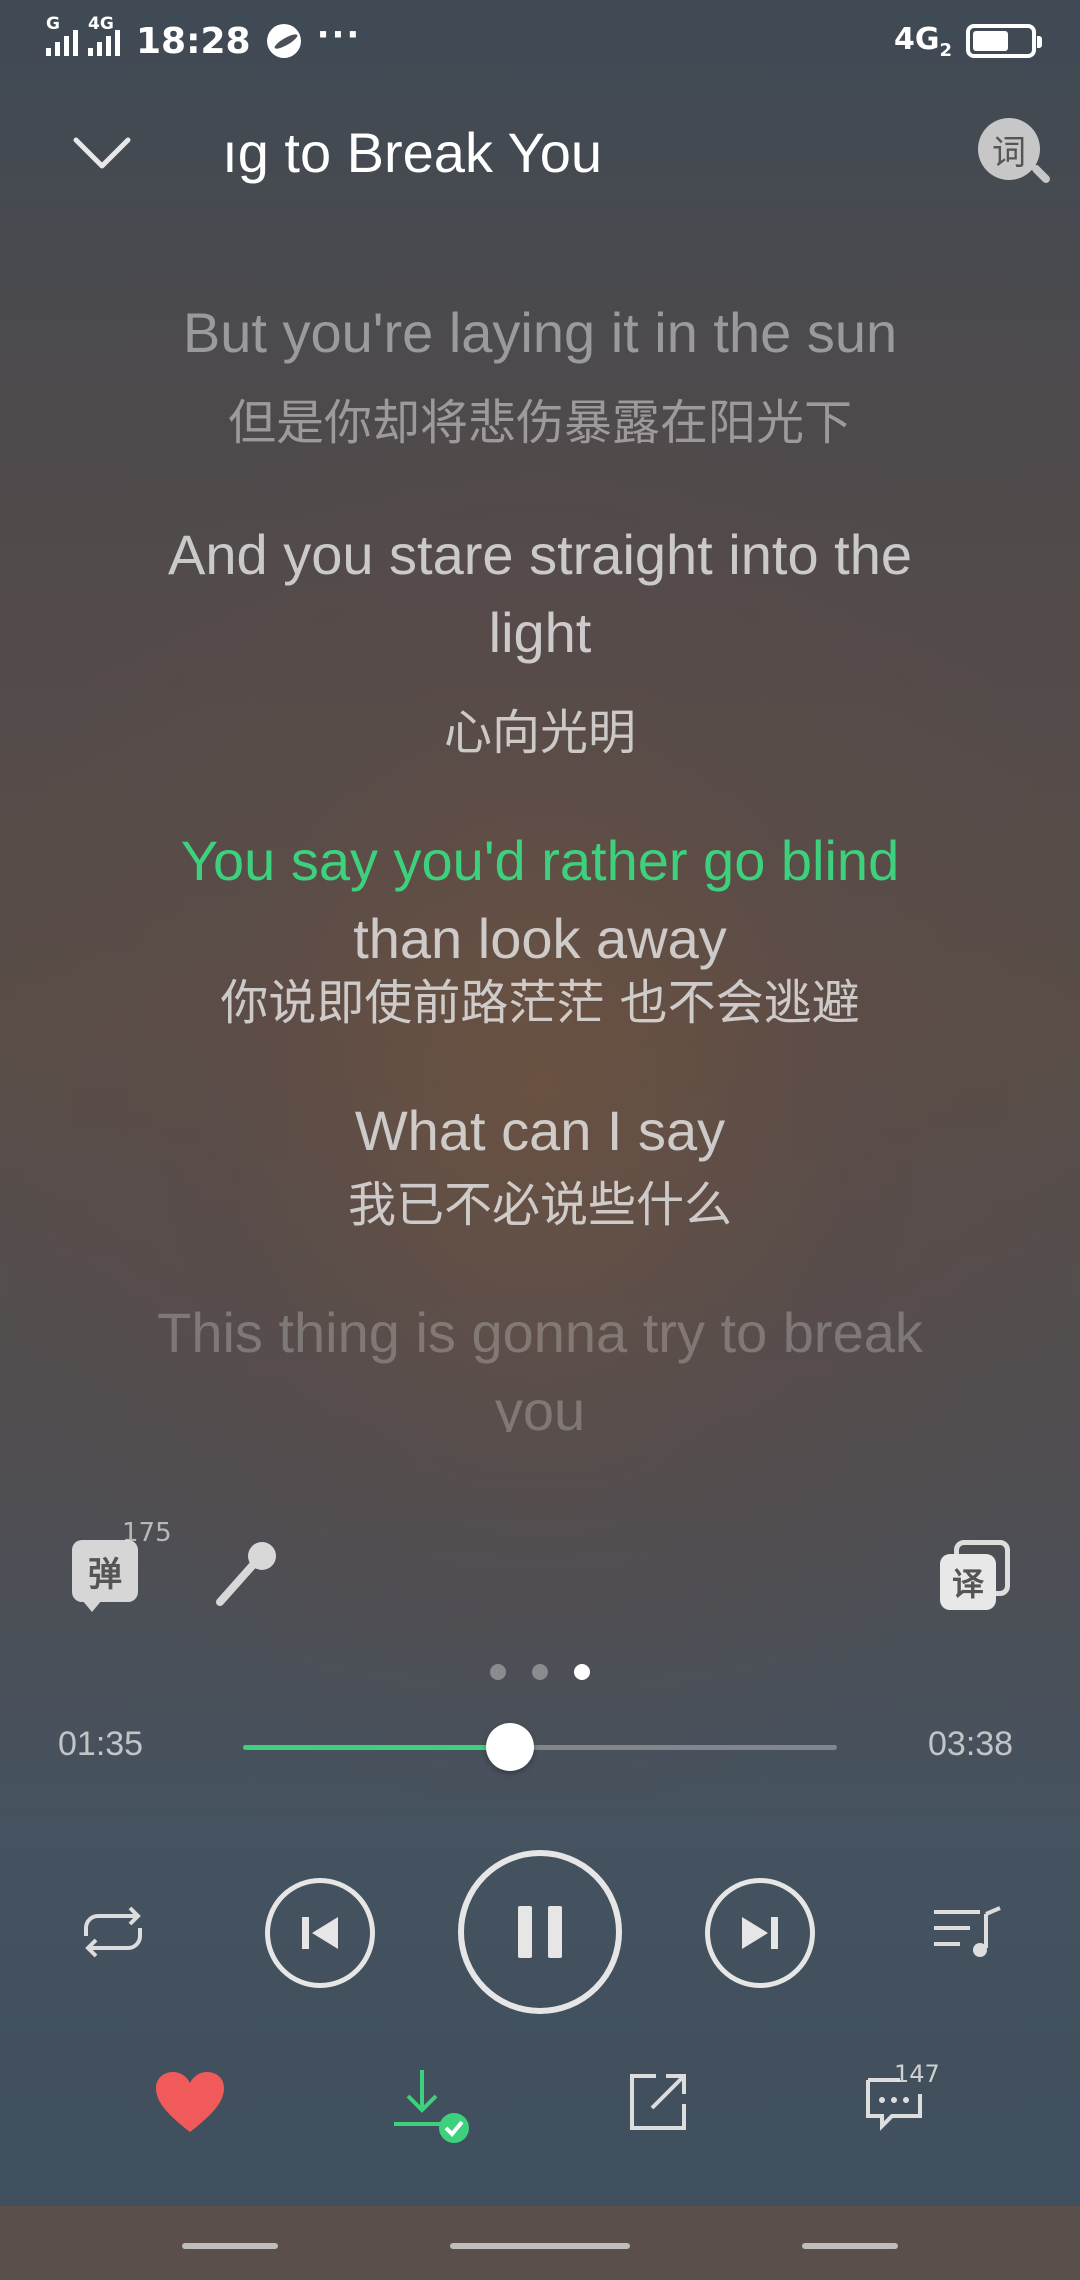  I want to click on lyric-line-zh: 你说即使前路茫茫 也不会逃避, so click(540, 1003).